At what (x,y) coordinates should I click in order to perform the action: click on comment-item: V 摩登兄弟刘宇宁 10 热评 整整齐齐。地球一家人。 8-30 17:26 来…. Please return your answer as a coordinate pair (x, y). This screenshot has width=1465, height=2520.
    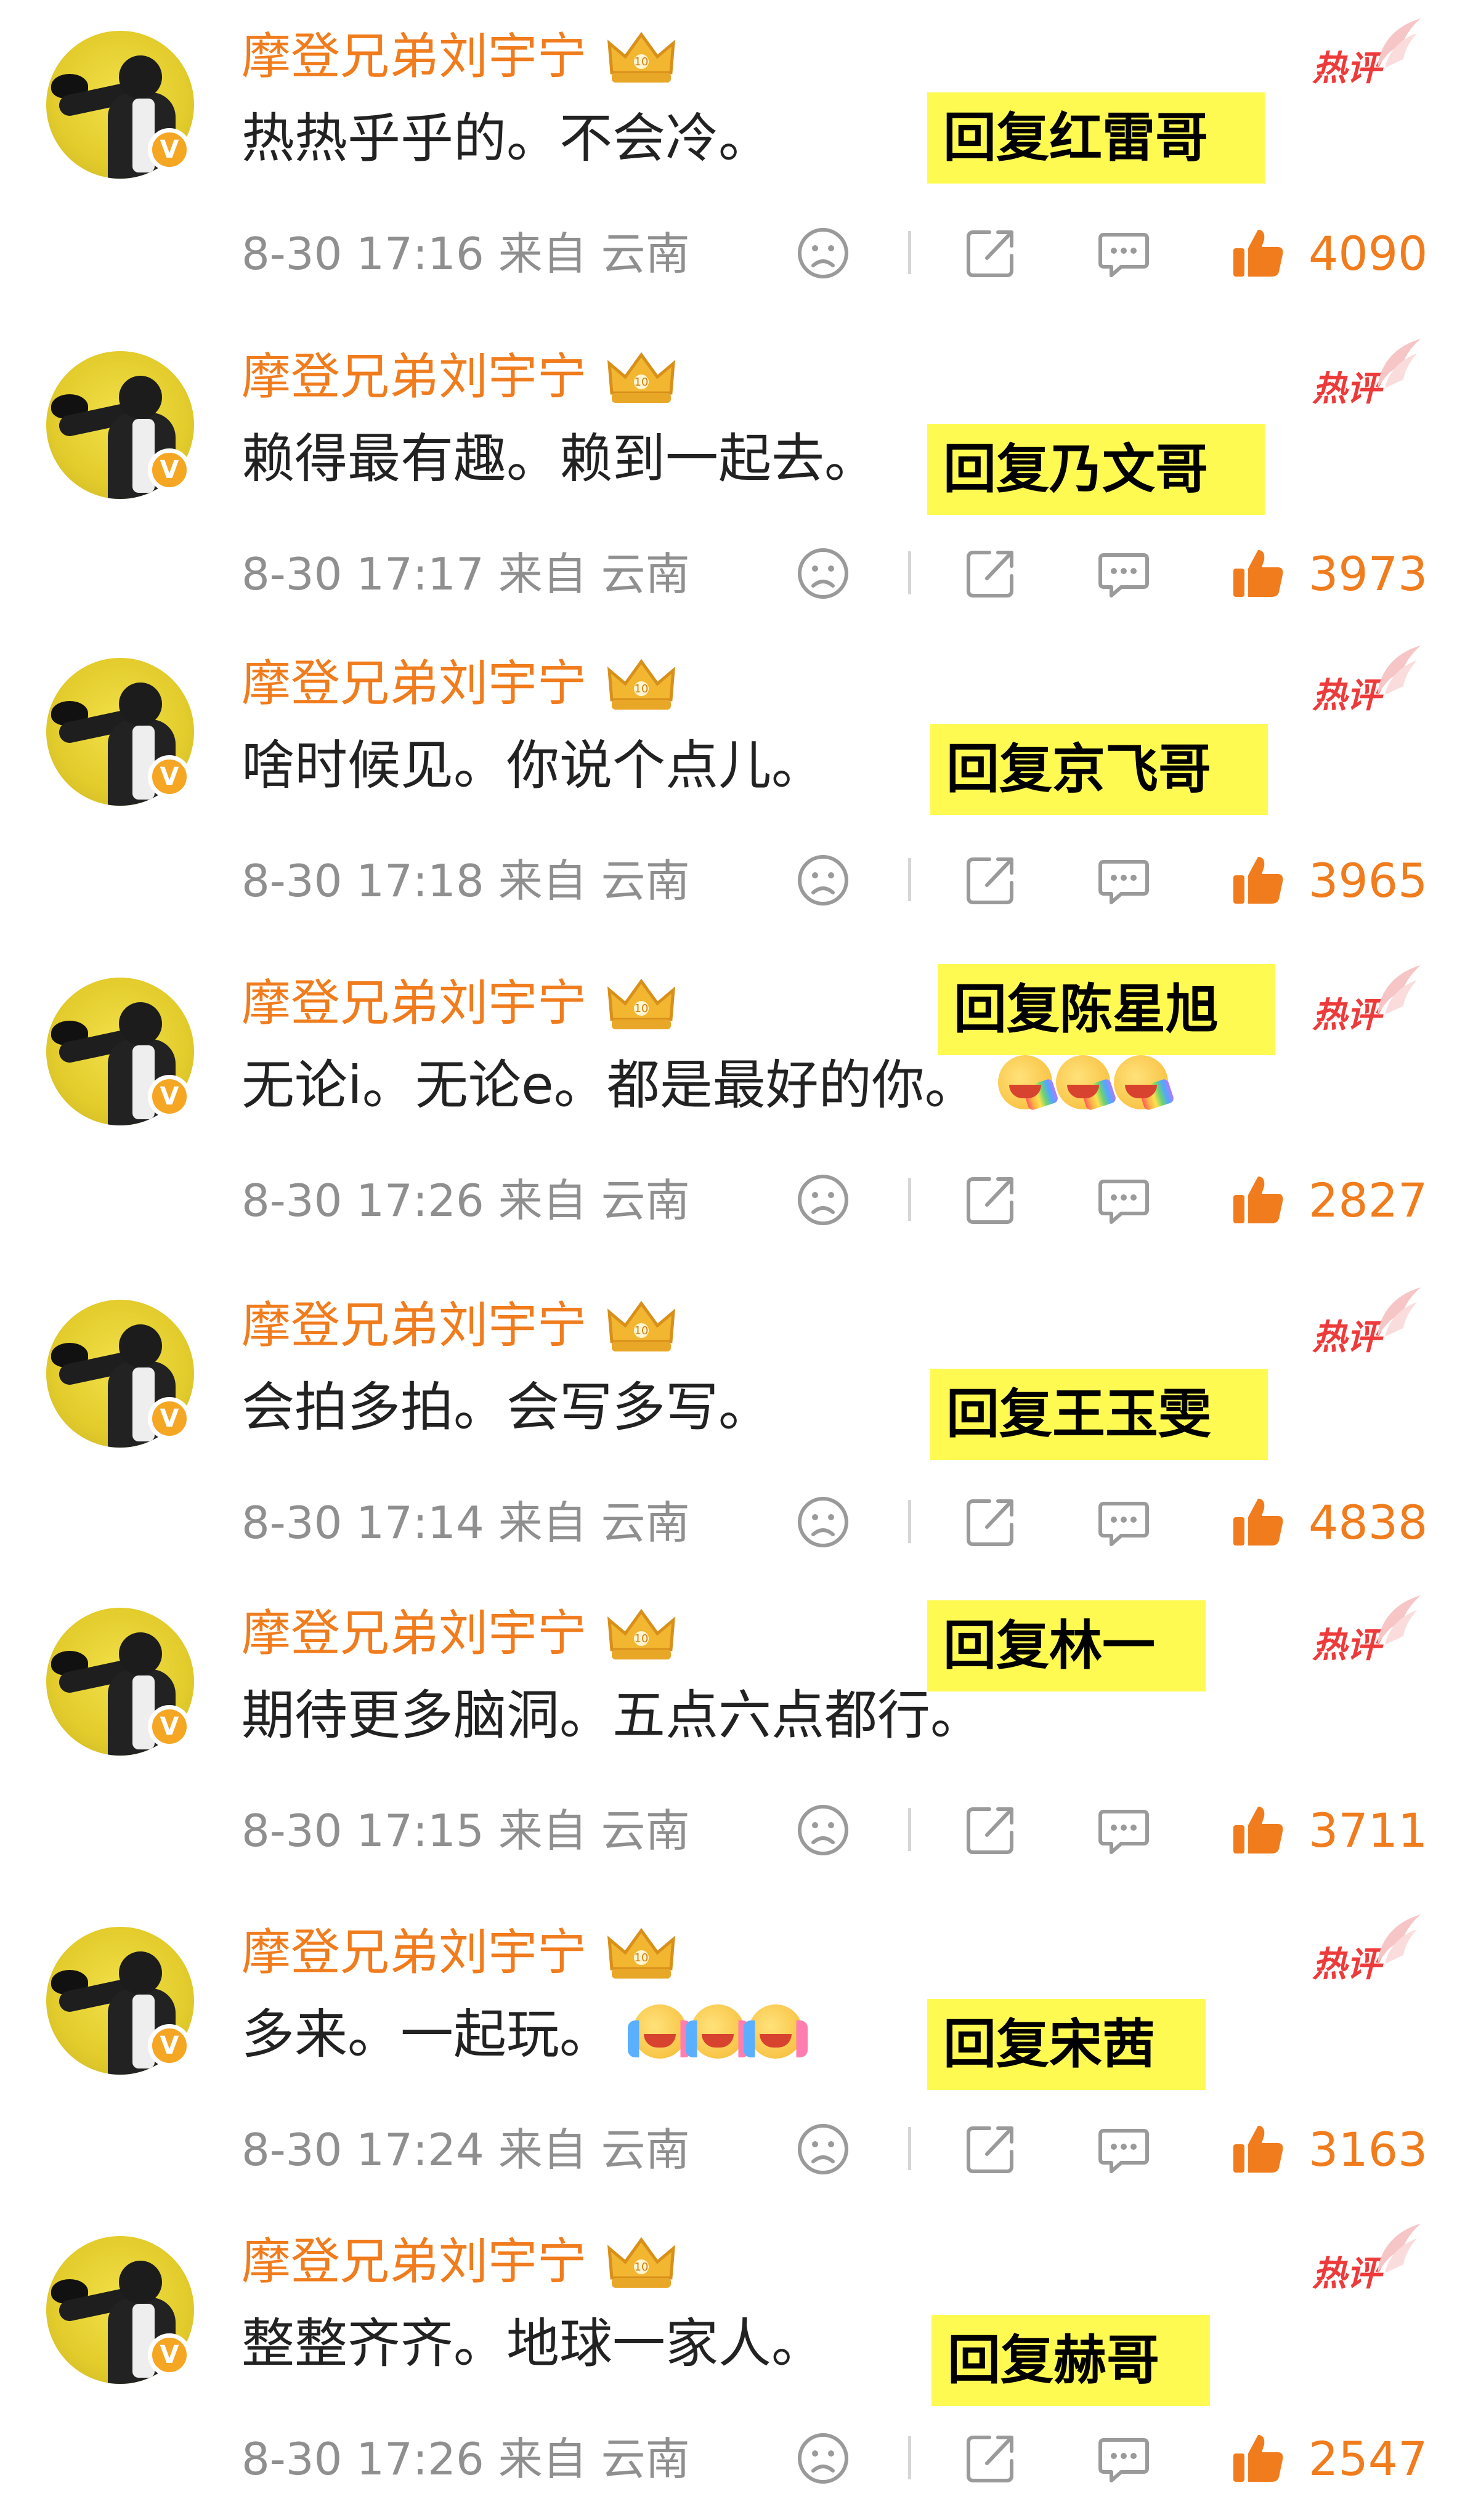
    Looking at the image, I should click on (732, 2362).